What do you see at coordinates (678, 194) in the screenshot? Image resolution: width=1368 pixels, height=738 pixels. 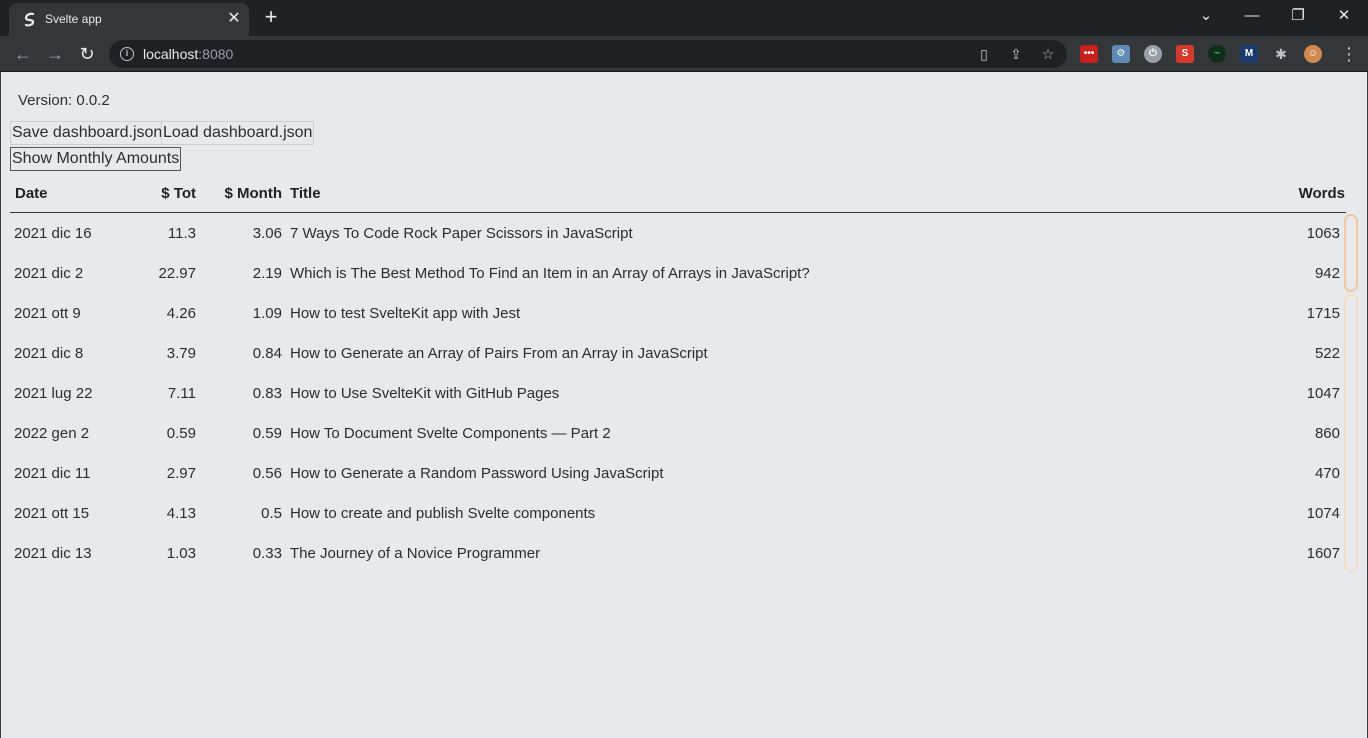 I see `table-header: Date $ Tot $ Month Title Words` at bounding box center [678, 194].